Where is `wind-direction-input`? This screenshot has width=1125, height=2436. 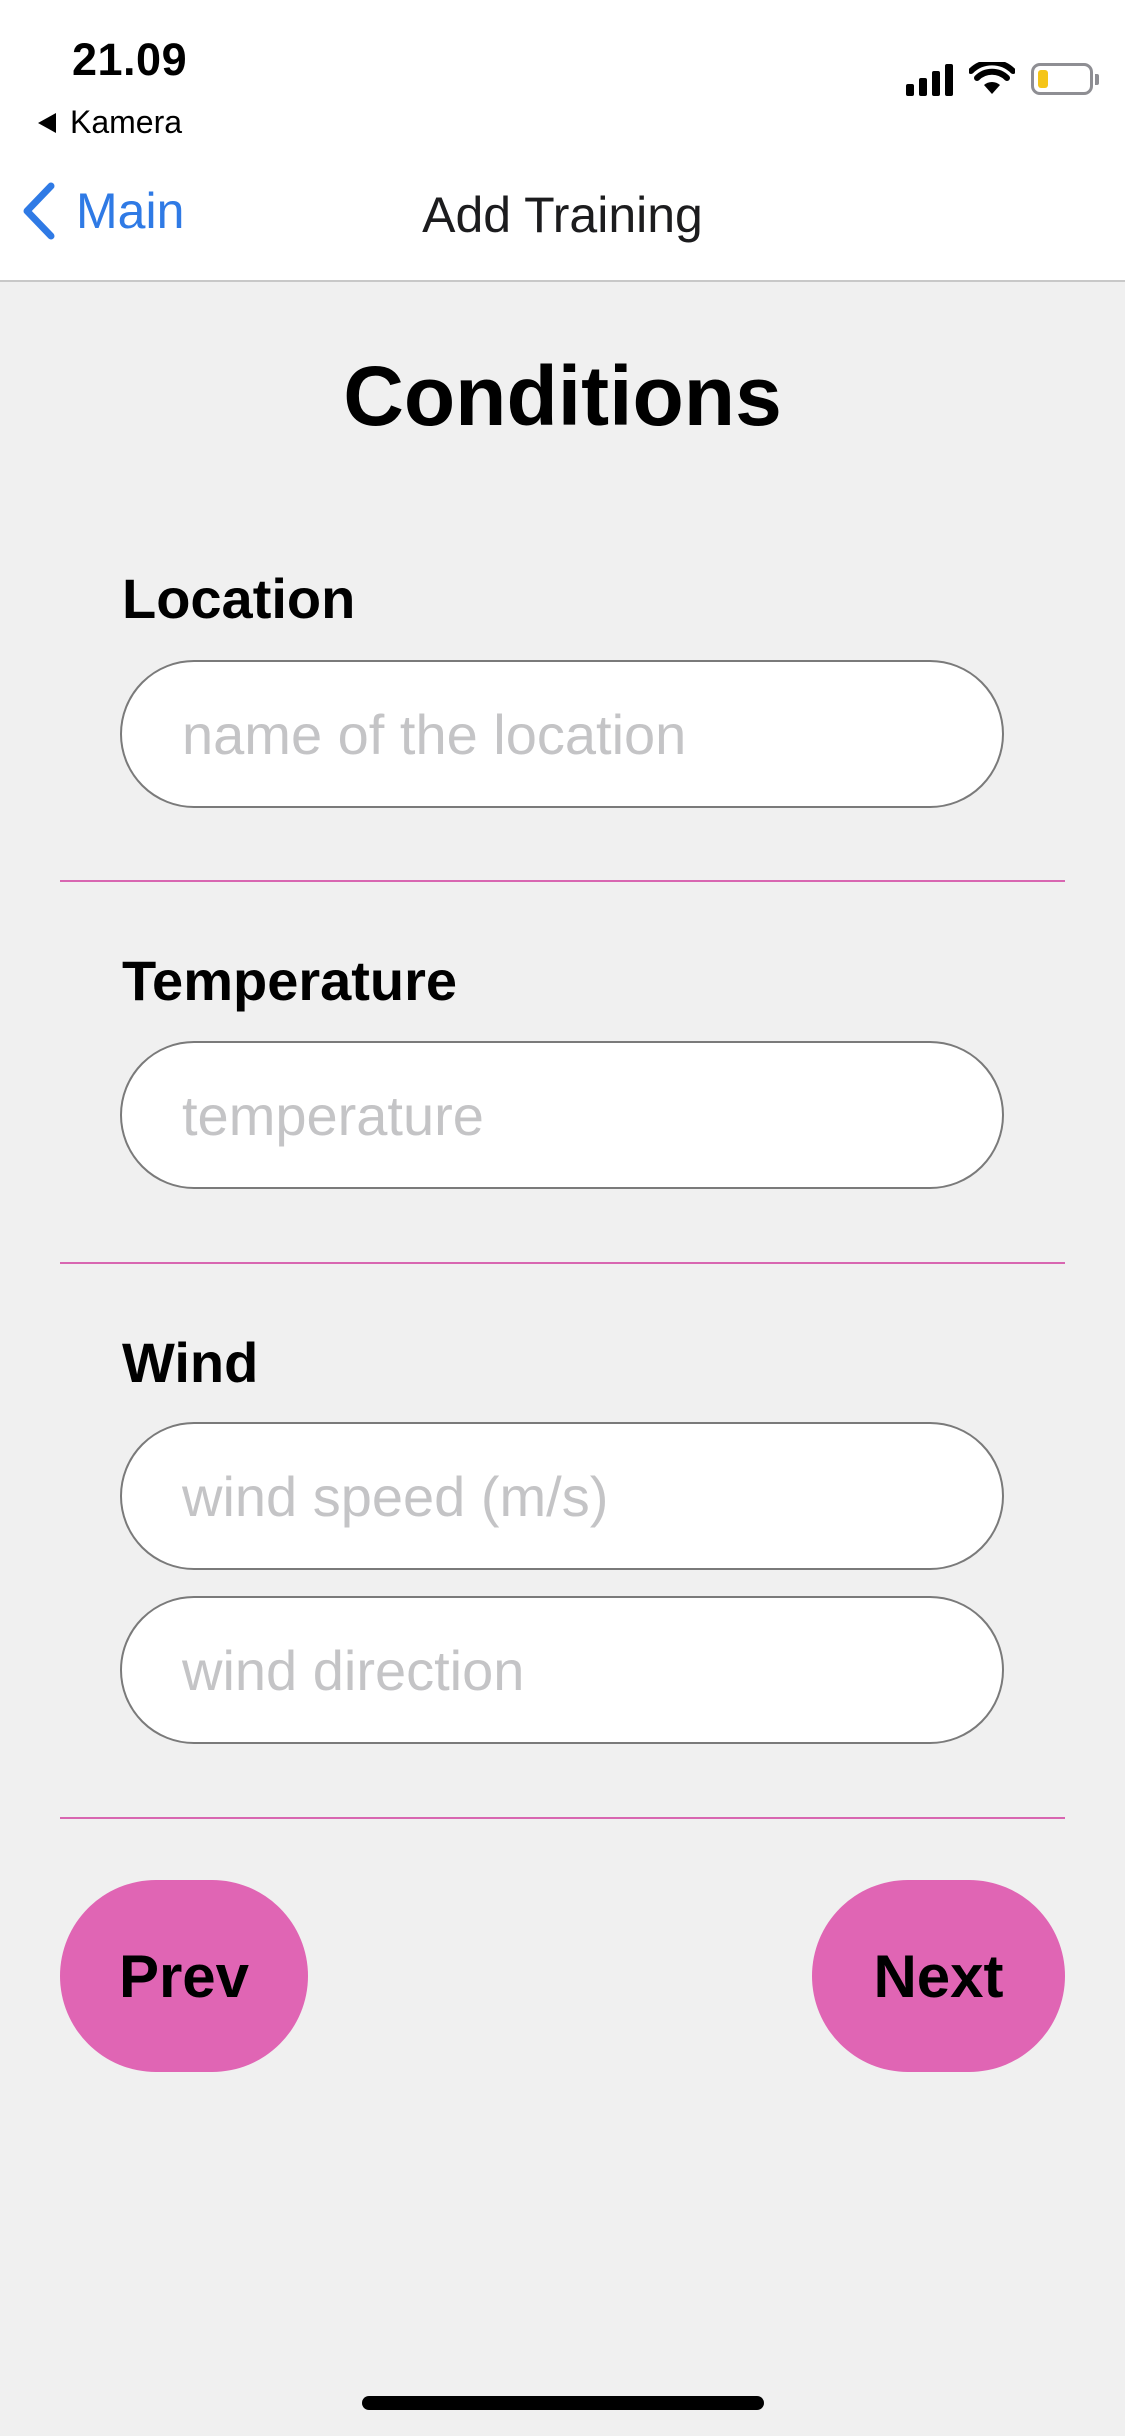
wind-direction-input is located at coordinates (562, 1670).